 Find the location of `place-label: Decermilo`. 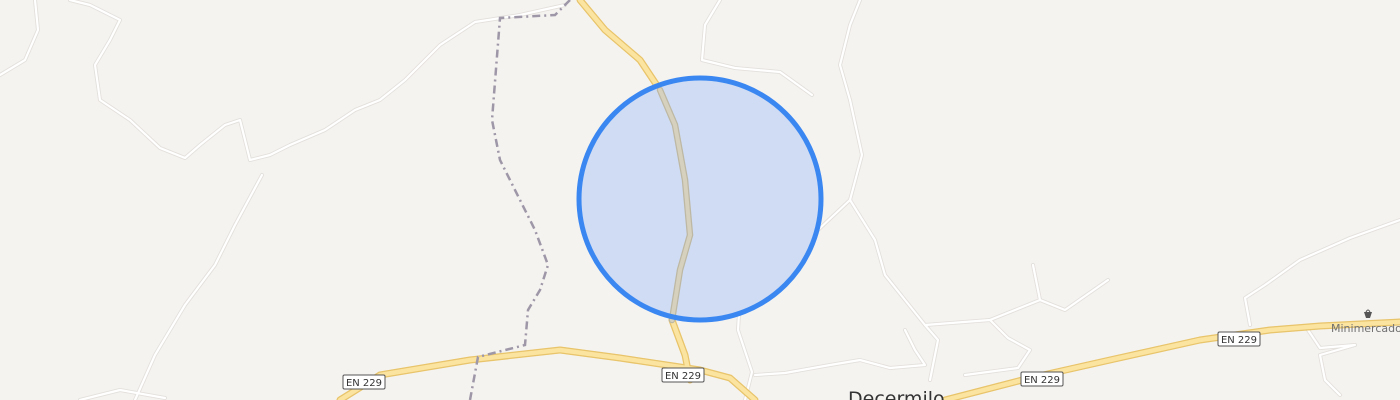

place-label: Decermilo is located at coordinates (896, 394).